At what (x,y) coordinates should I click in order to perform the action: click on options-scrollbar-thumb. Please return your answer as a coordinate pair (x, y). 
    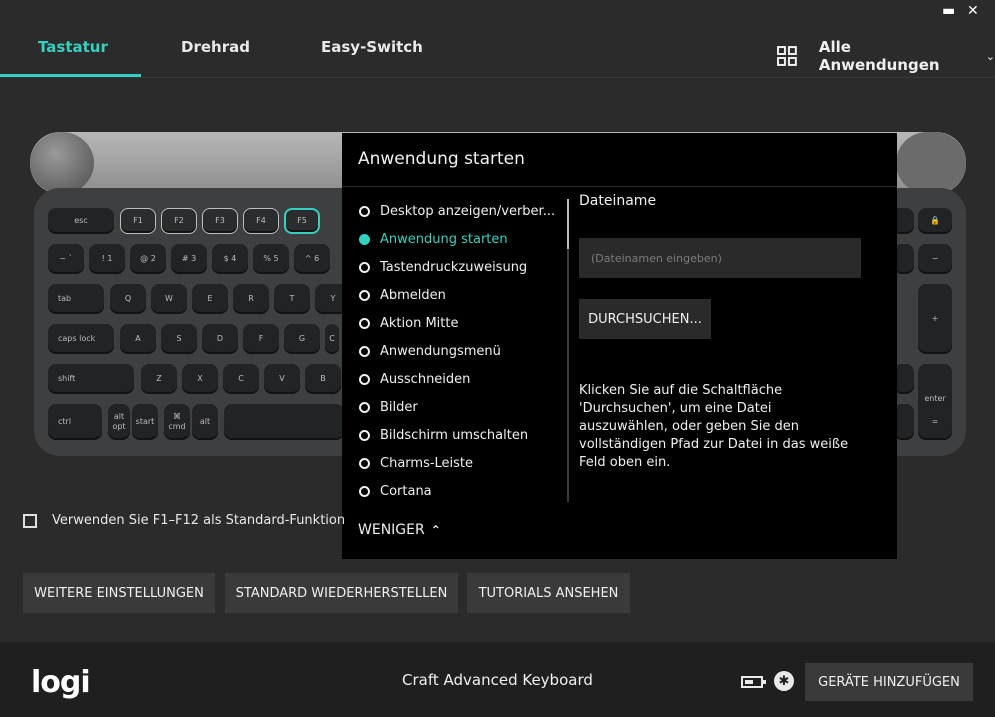
    Looking at the image, I should click on (568, 224).